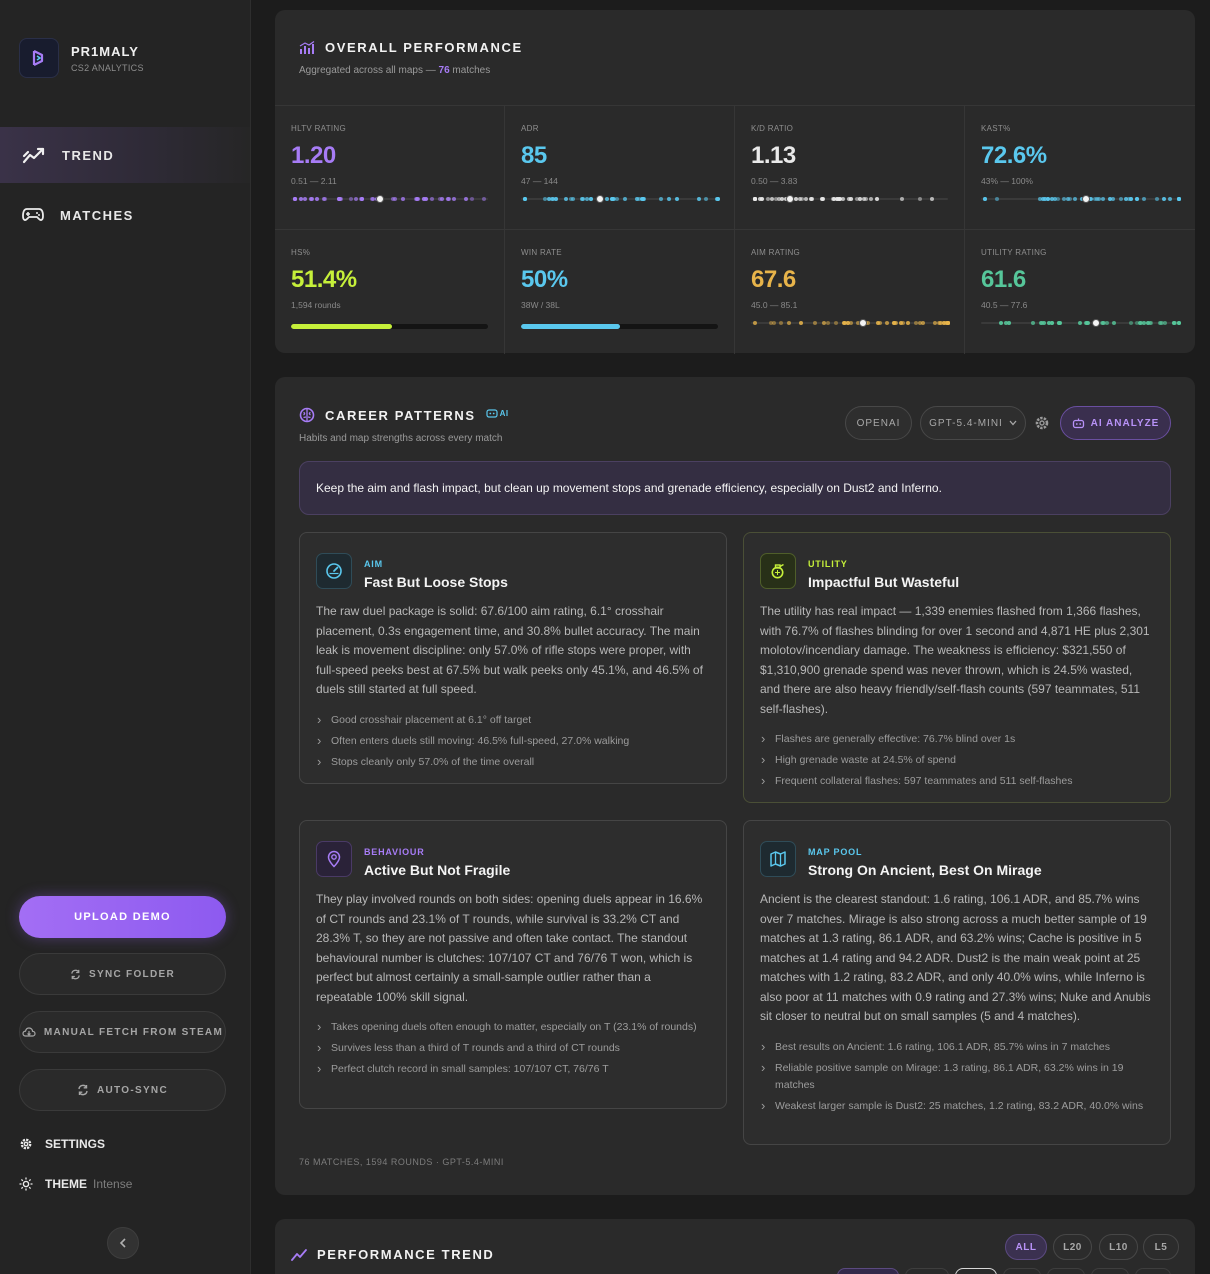  What do you see at coordinates (39, 58) in the screenshot?
I see `logo-icon` at bounding box center [39, 58].